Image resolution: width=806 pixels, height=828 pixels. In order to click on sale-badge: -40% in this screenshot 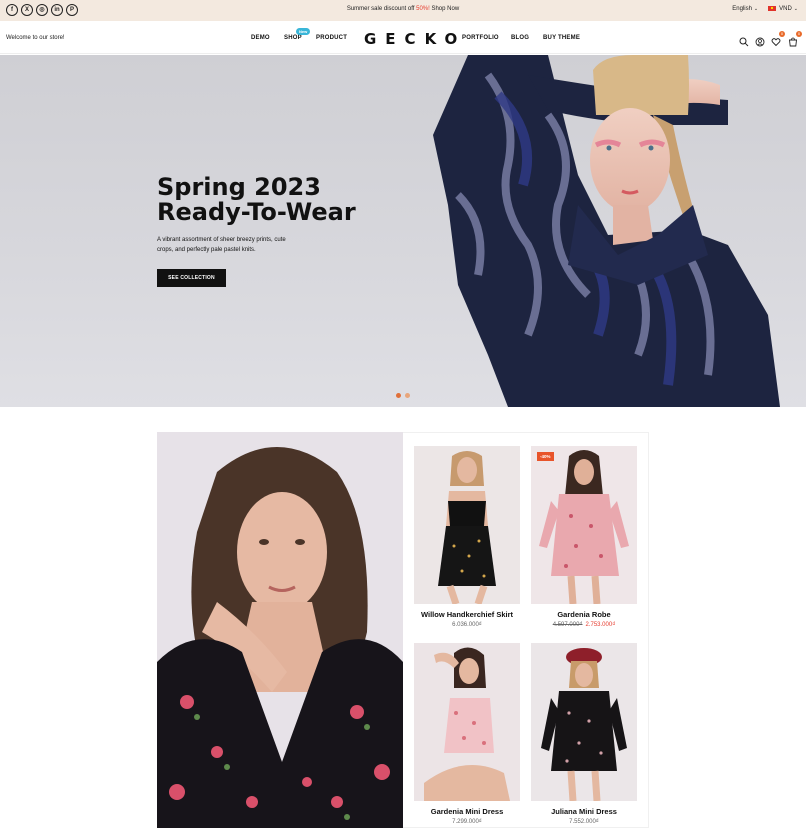, I will do `click(545, 456)`.